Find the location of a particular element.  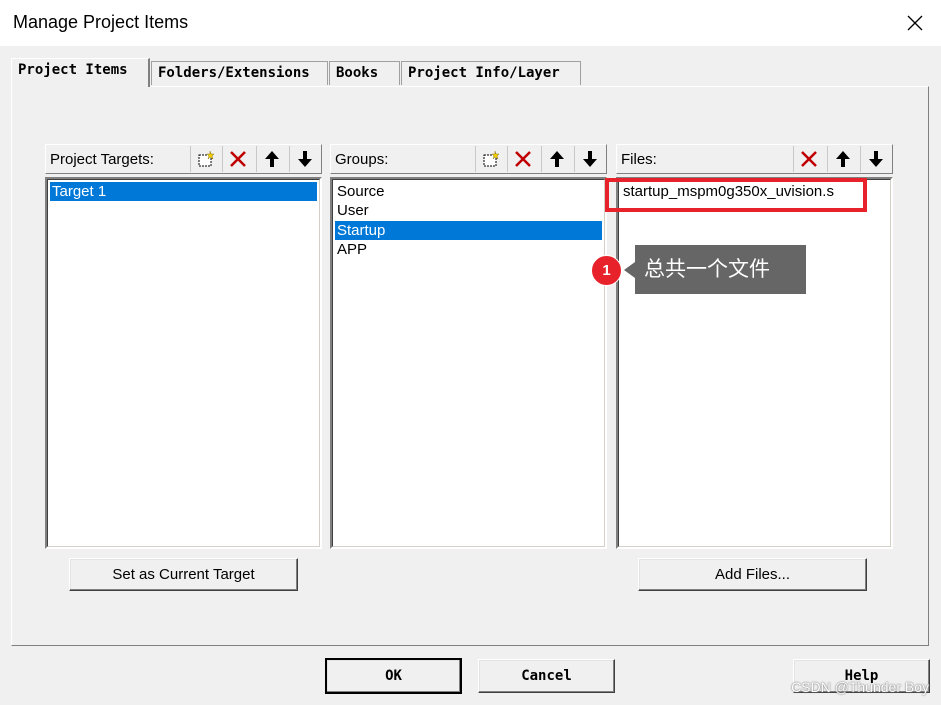

list-item-target-1: Target 1 is located at coordinates (183, 191).